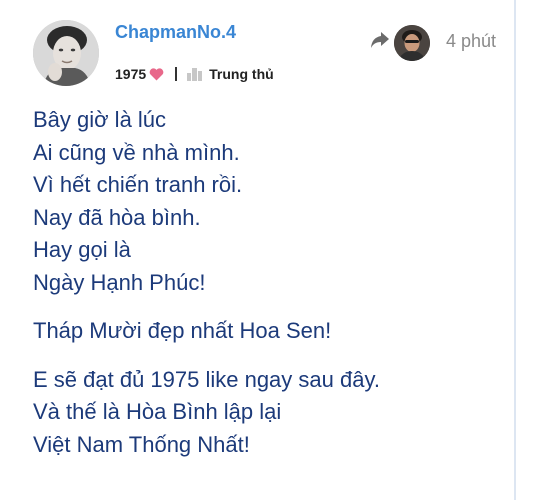  I want to click on user-meta: 1975 Trung thủ, so click(194, 74).